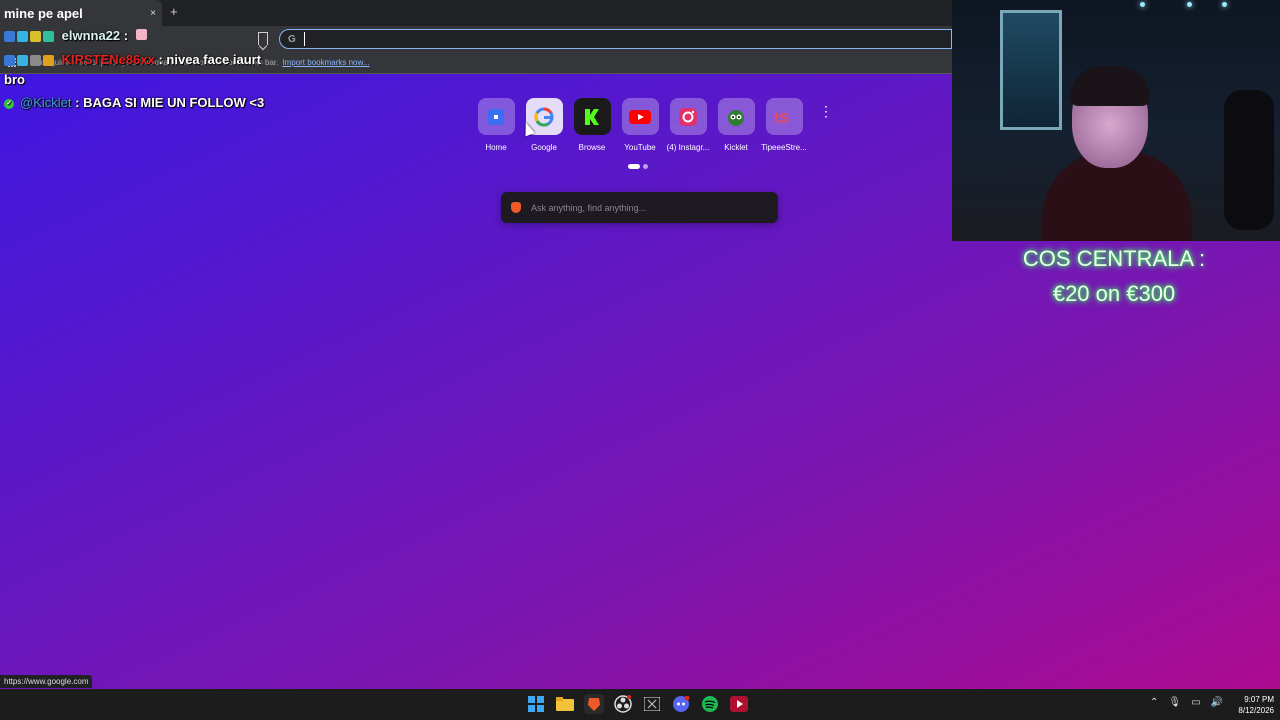 The image size is (1280, 720). Describe the element at coordinates (476, 13) in the screenshot. I see `tab-strip: mine pe apel × +` at that location.